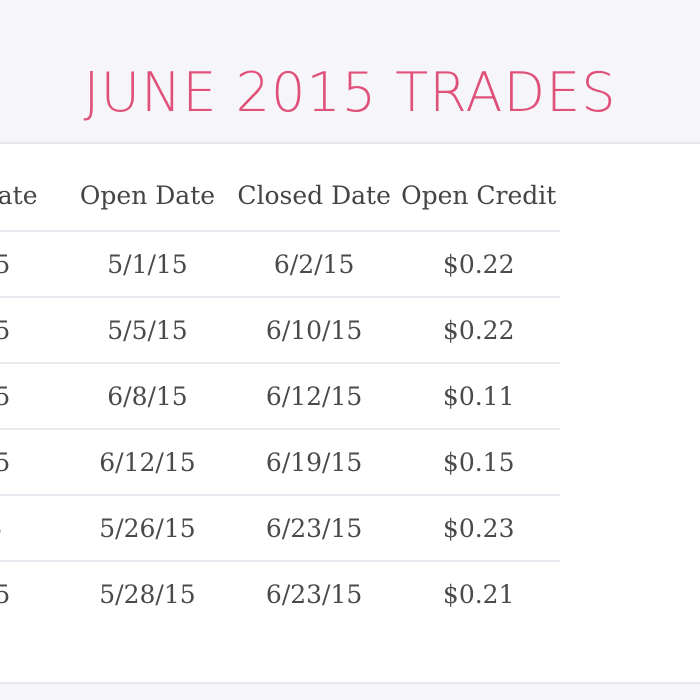 The image size is (700, 700). What do you see at coordinates (147, 330) in the screenshot?
I see `cell-open-date: 5/5/15` at bounding box center [147, 330].